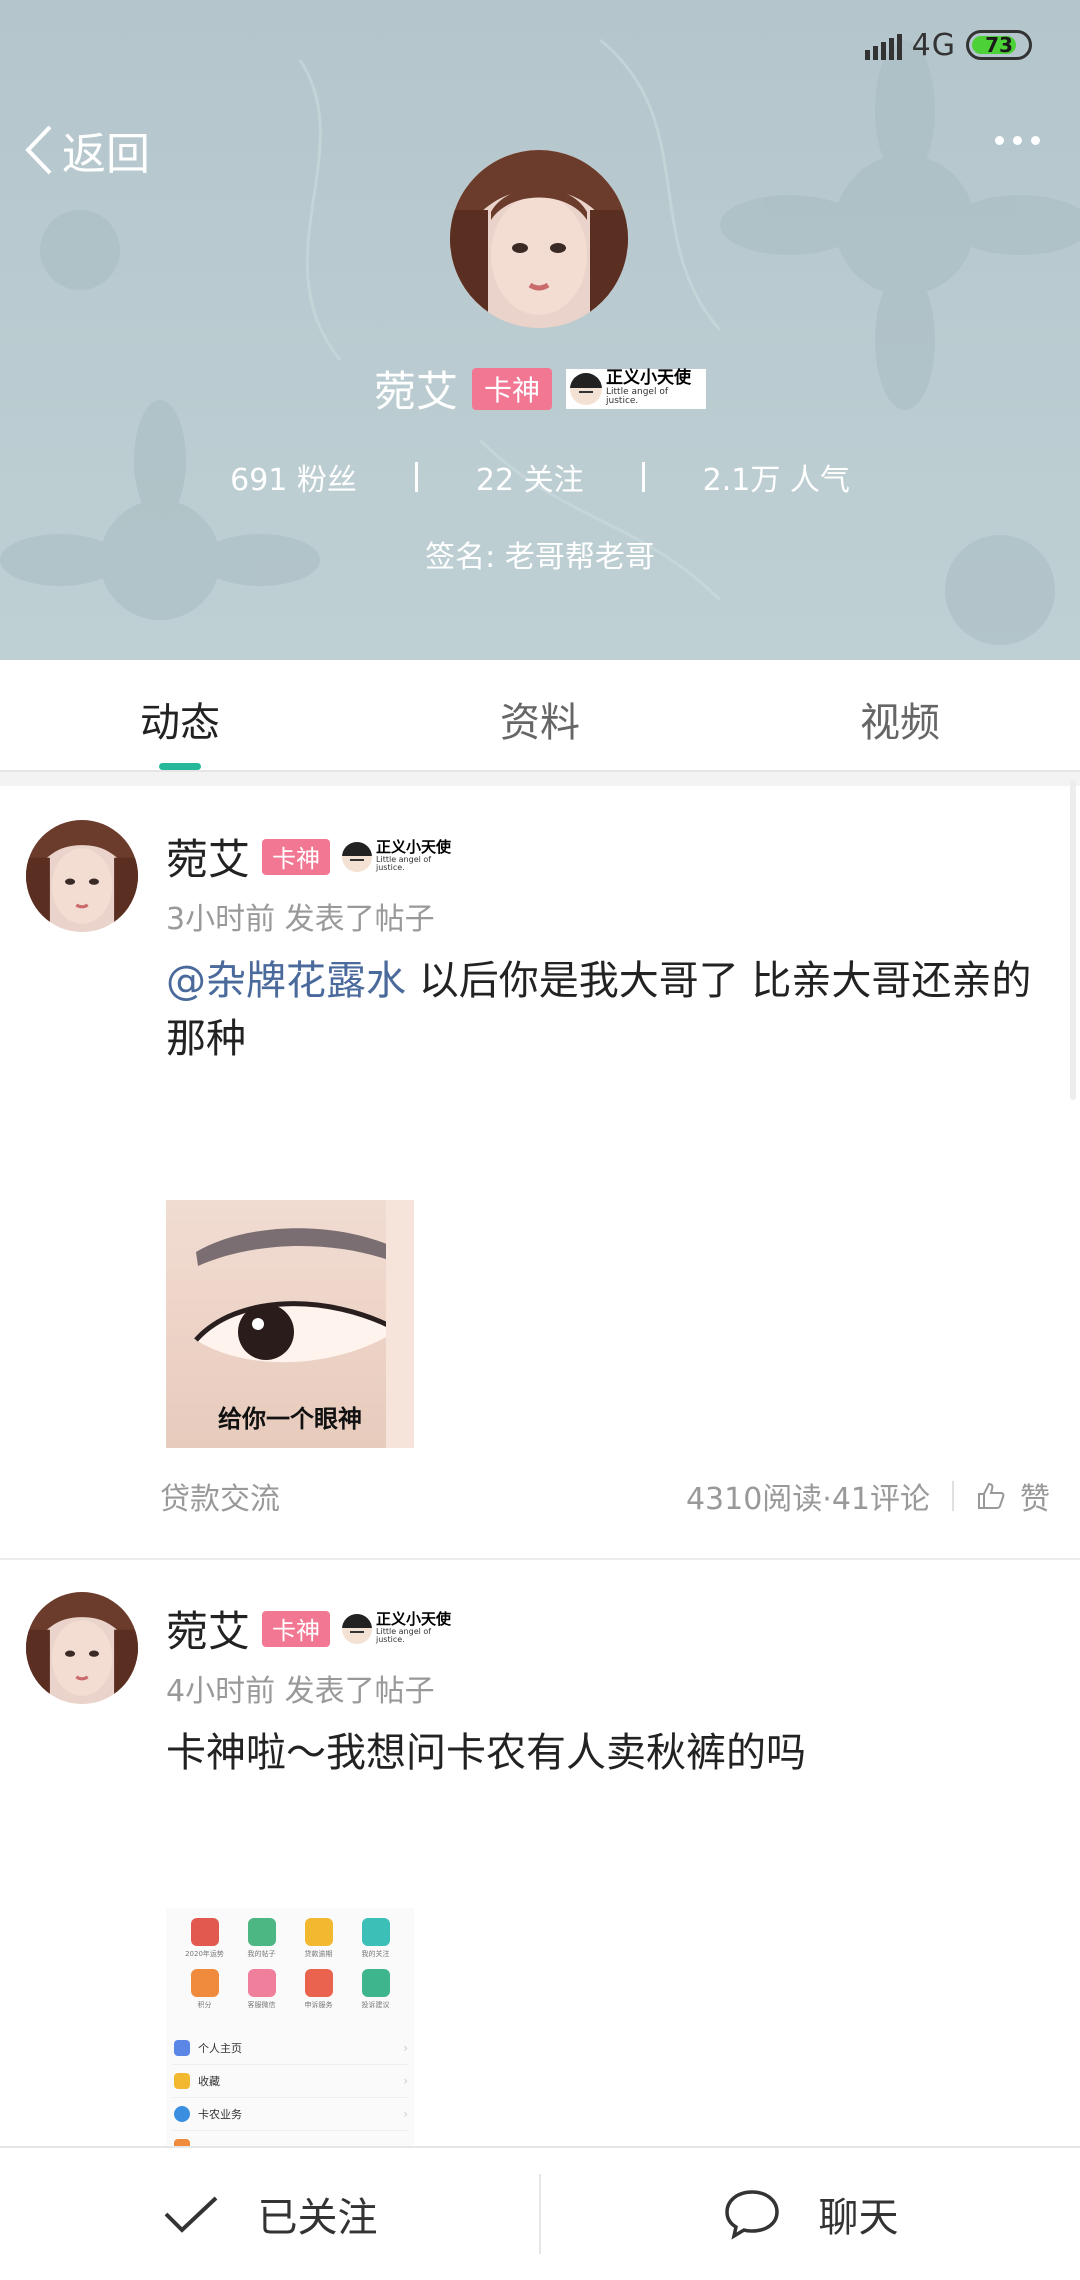 Image resolution: width=1080 pixels, height=2280 pixels. I want to click on grid-item: 我的帖子, so click(261, 1938).